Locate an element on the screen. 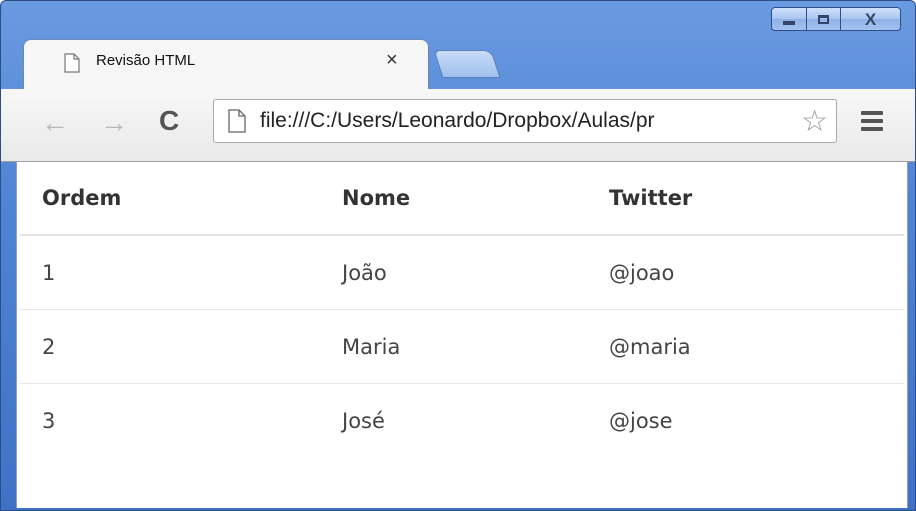 Image resolution: width=916 pixels, height=511 pixels. forward-arrow-icon: → is located at coordinates (114, 123).